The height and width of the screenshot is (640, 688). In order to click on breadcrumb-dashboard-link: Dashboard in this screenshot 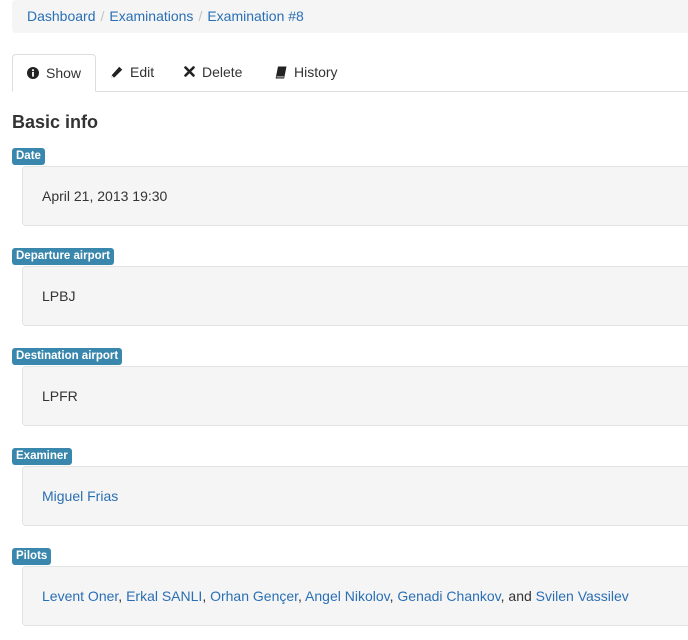, I will do `click(61, 16)`.